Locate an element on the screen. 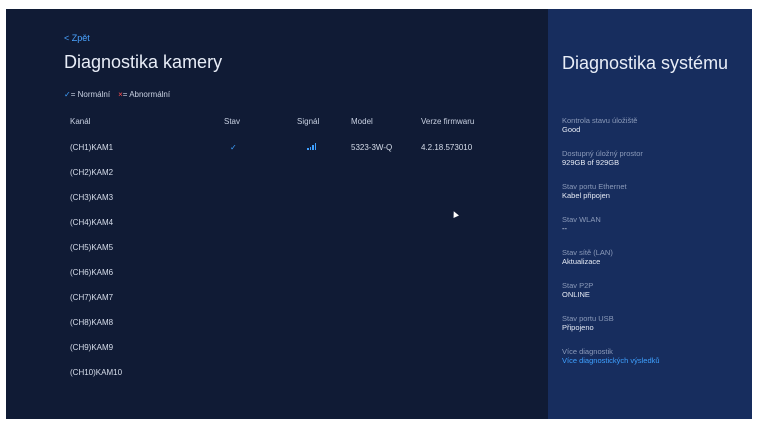 Image resolution: width=758 pixels, height=428 pixels. item-value: Kabel připojen is located at coordinates (586, 195).